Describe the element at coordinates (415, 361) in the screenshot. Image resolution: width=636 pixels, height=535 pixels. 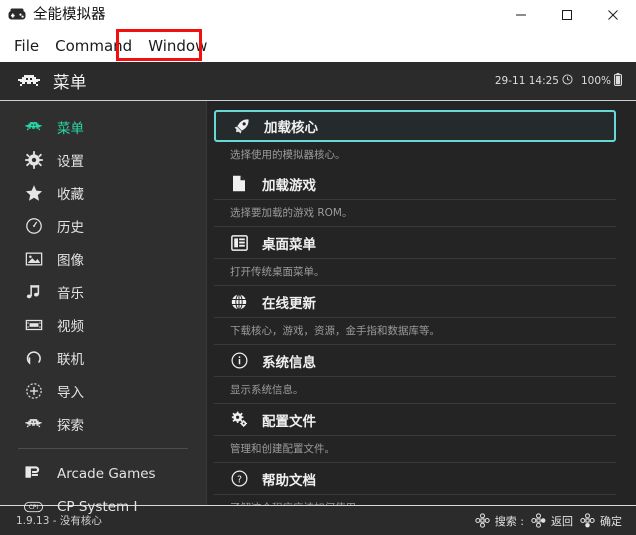
I see `menu-entry-row: 系统信息` at that location.